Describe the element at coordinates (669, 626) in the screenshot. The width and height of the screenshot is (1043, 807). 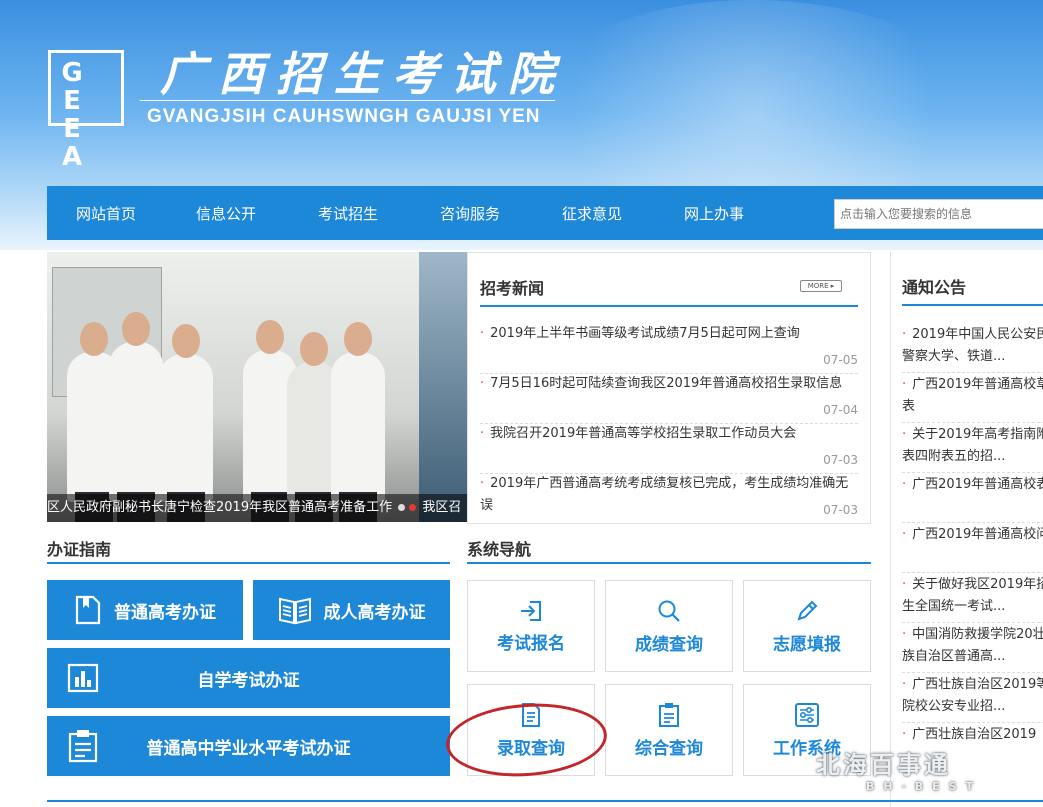
I see `score-query-tile: 成绩查询` at that location.